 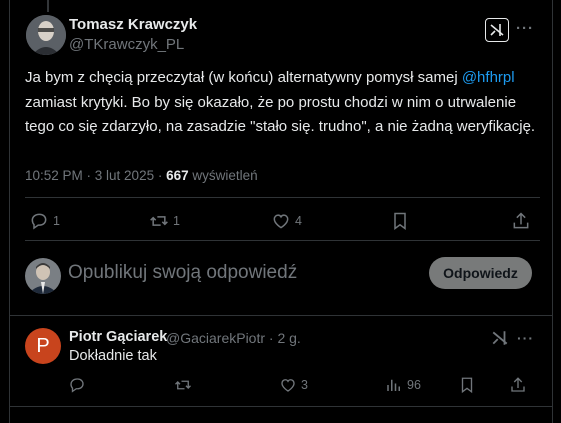 I want to click on share-button, so click(x=521, y=221).